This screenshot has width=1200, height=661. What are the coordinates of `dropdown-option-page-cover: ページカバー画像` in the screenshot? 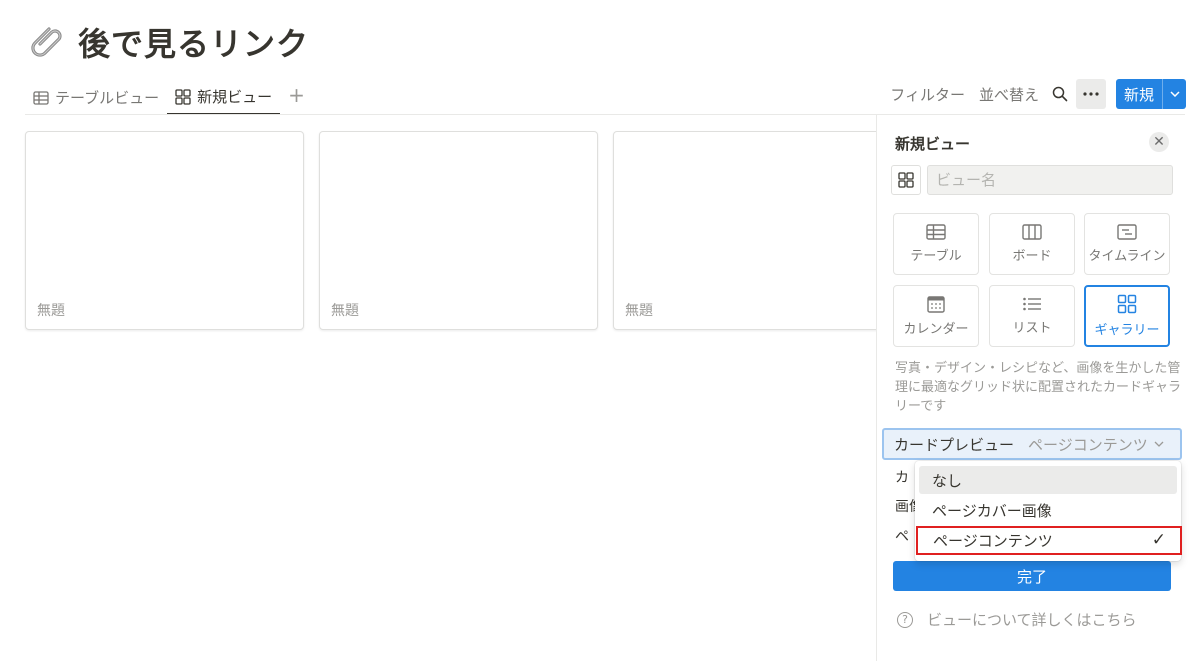 It's located at (1048, 510).